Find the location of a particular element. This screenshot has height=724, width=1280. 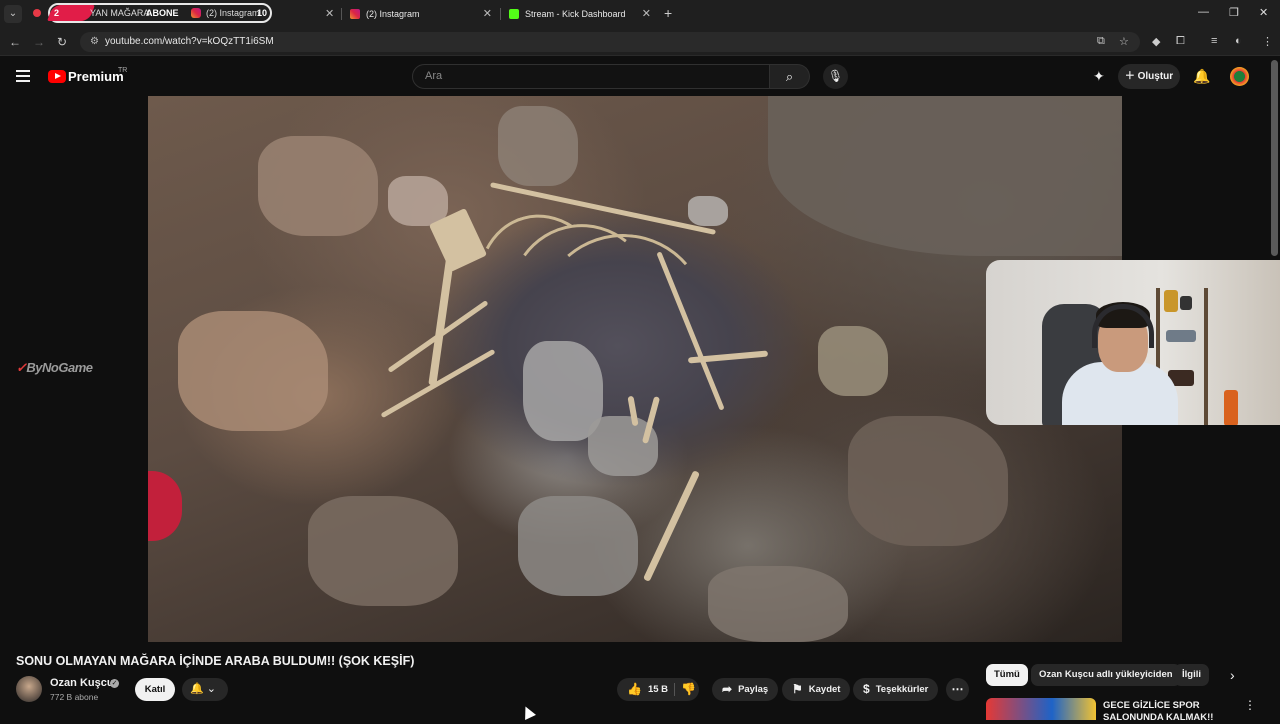

install-app-icon: ⧉ is located at coordinates (1101, 41).